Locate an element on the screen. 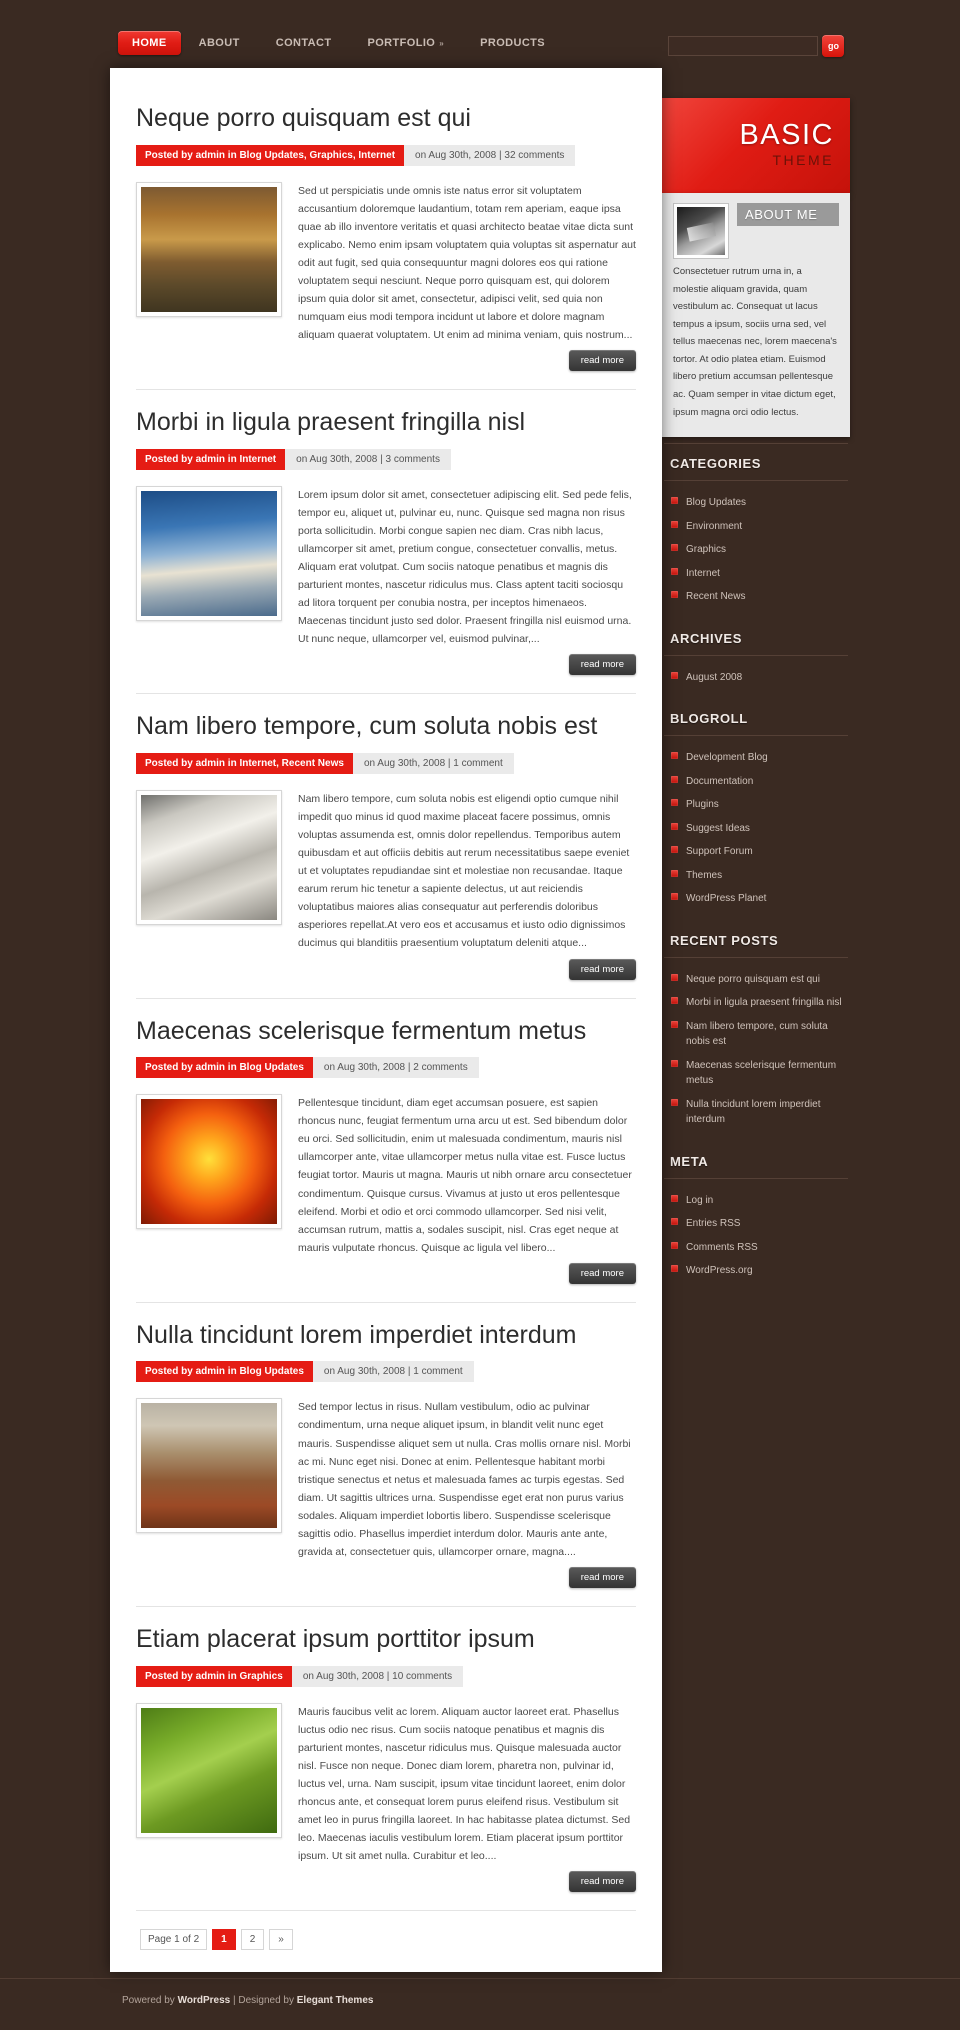 This screenshot has width=960, height=2030. list-item: August 2008 is located at coordinates (759, 678).